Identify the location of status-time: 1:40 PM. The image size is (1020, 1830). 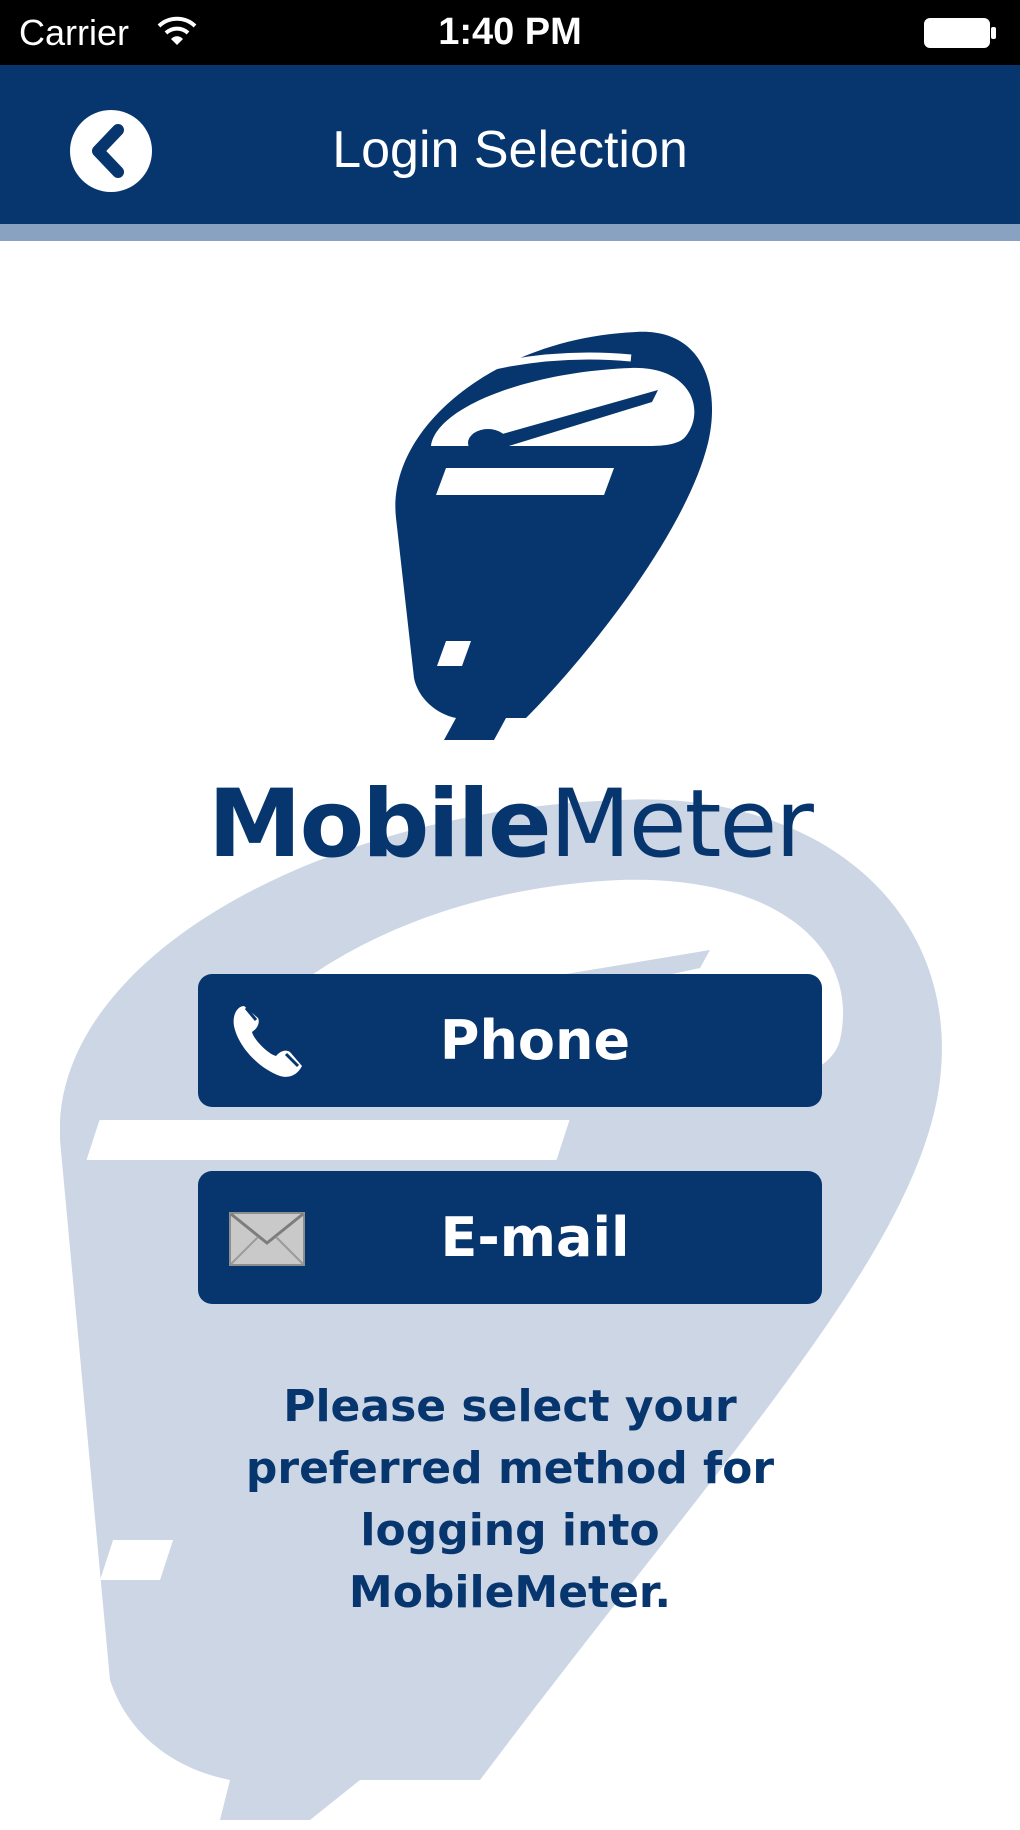
(510, 32).